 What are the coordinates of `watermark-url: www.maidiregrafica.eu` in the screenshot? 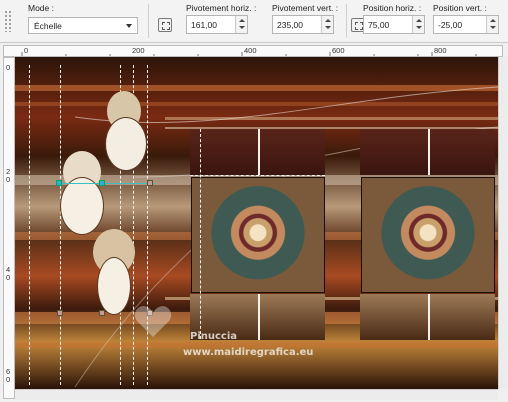 It's located at (248, 352).